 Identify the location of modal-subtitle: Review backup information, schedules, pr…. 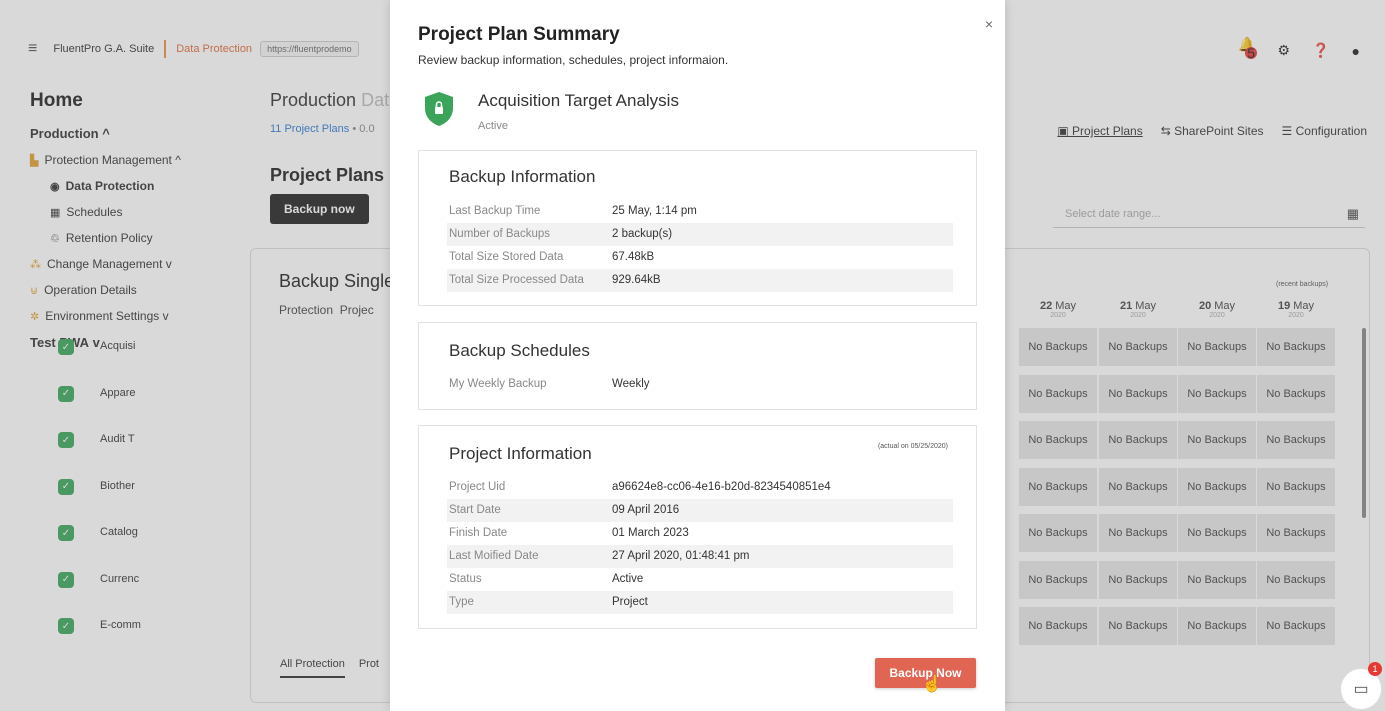
(573, 60).